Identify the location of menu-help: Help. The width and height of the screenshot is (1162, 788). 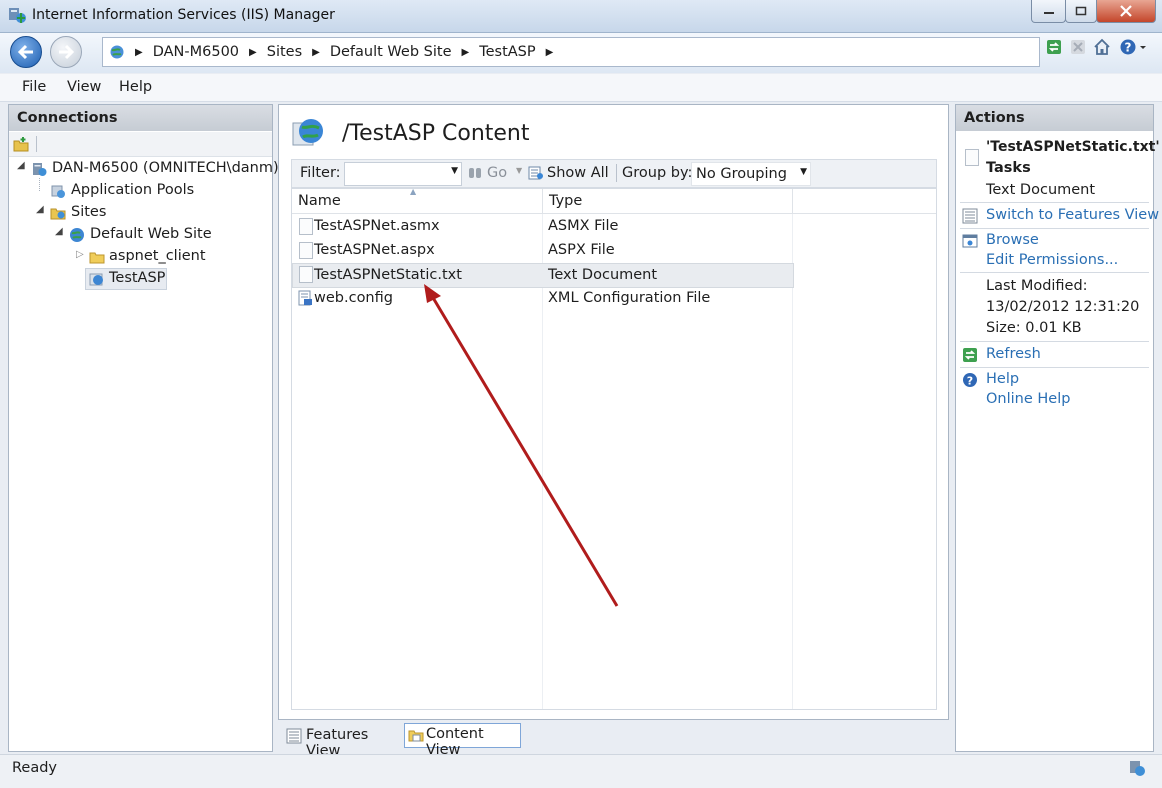
(135, 87).